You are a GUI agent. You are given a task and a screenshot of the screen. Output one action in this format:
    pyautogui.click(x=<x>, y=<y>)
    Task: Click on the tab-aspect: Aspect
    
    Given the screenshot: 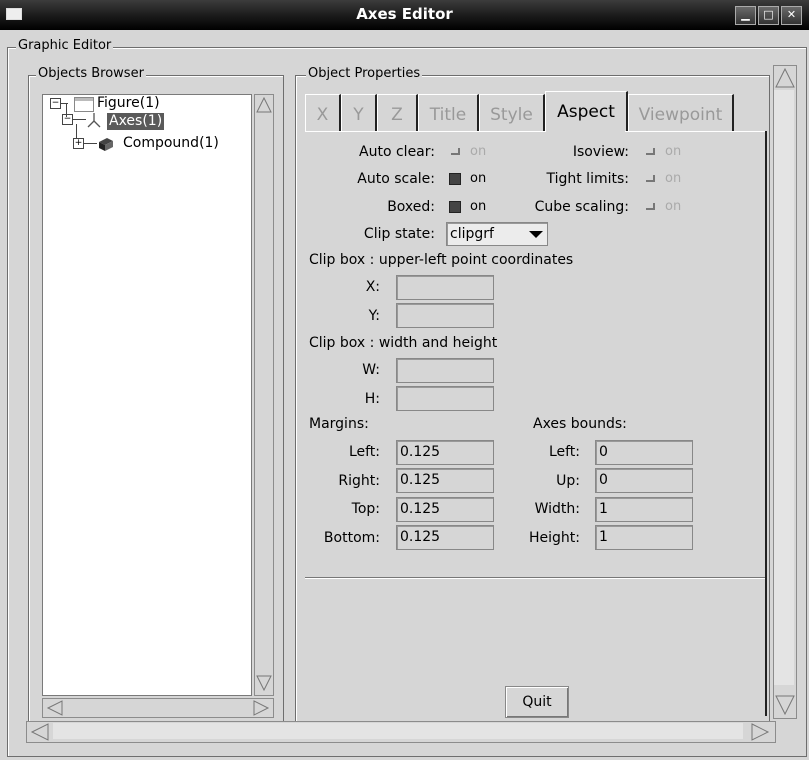 What is the action you would take?
    pyautogui.click(x=586, y=111)
    